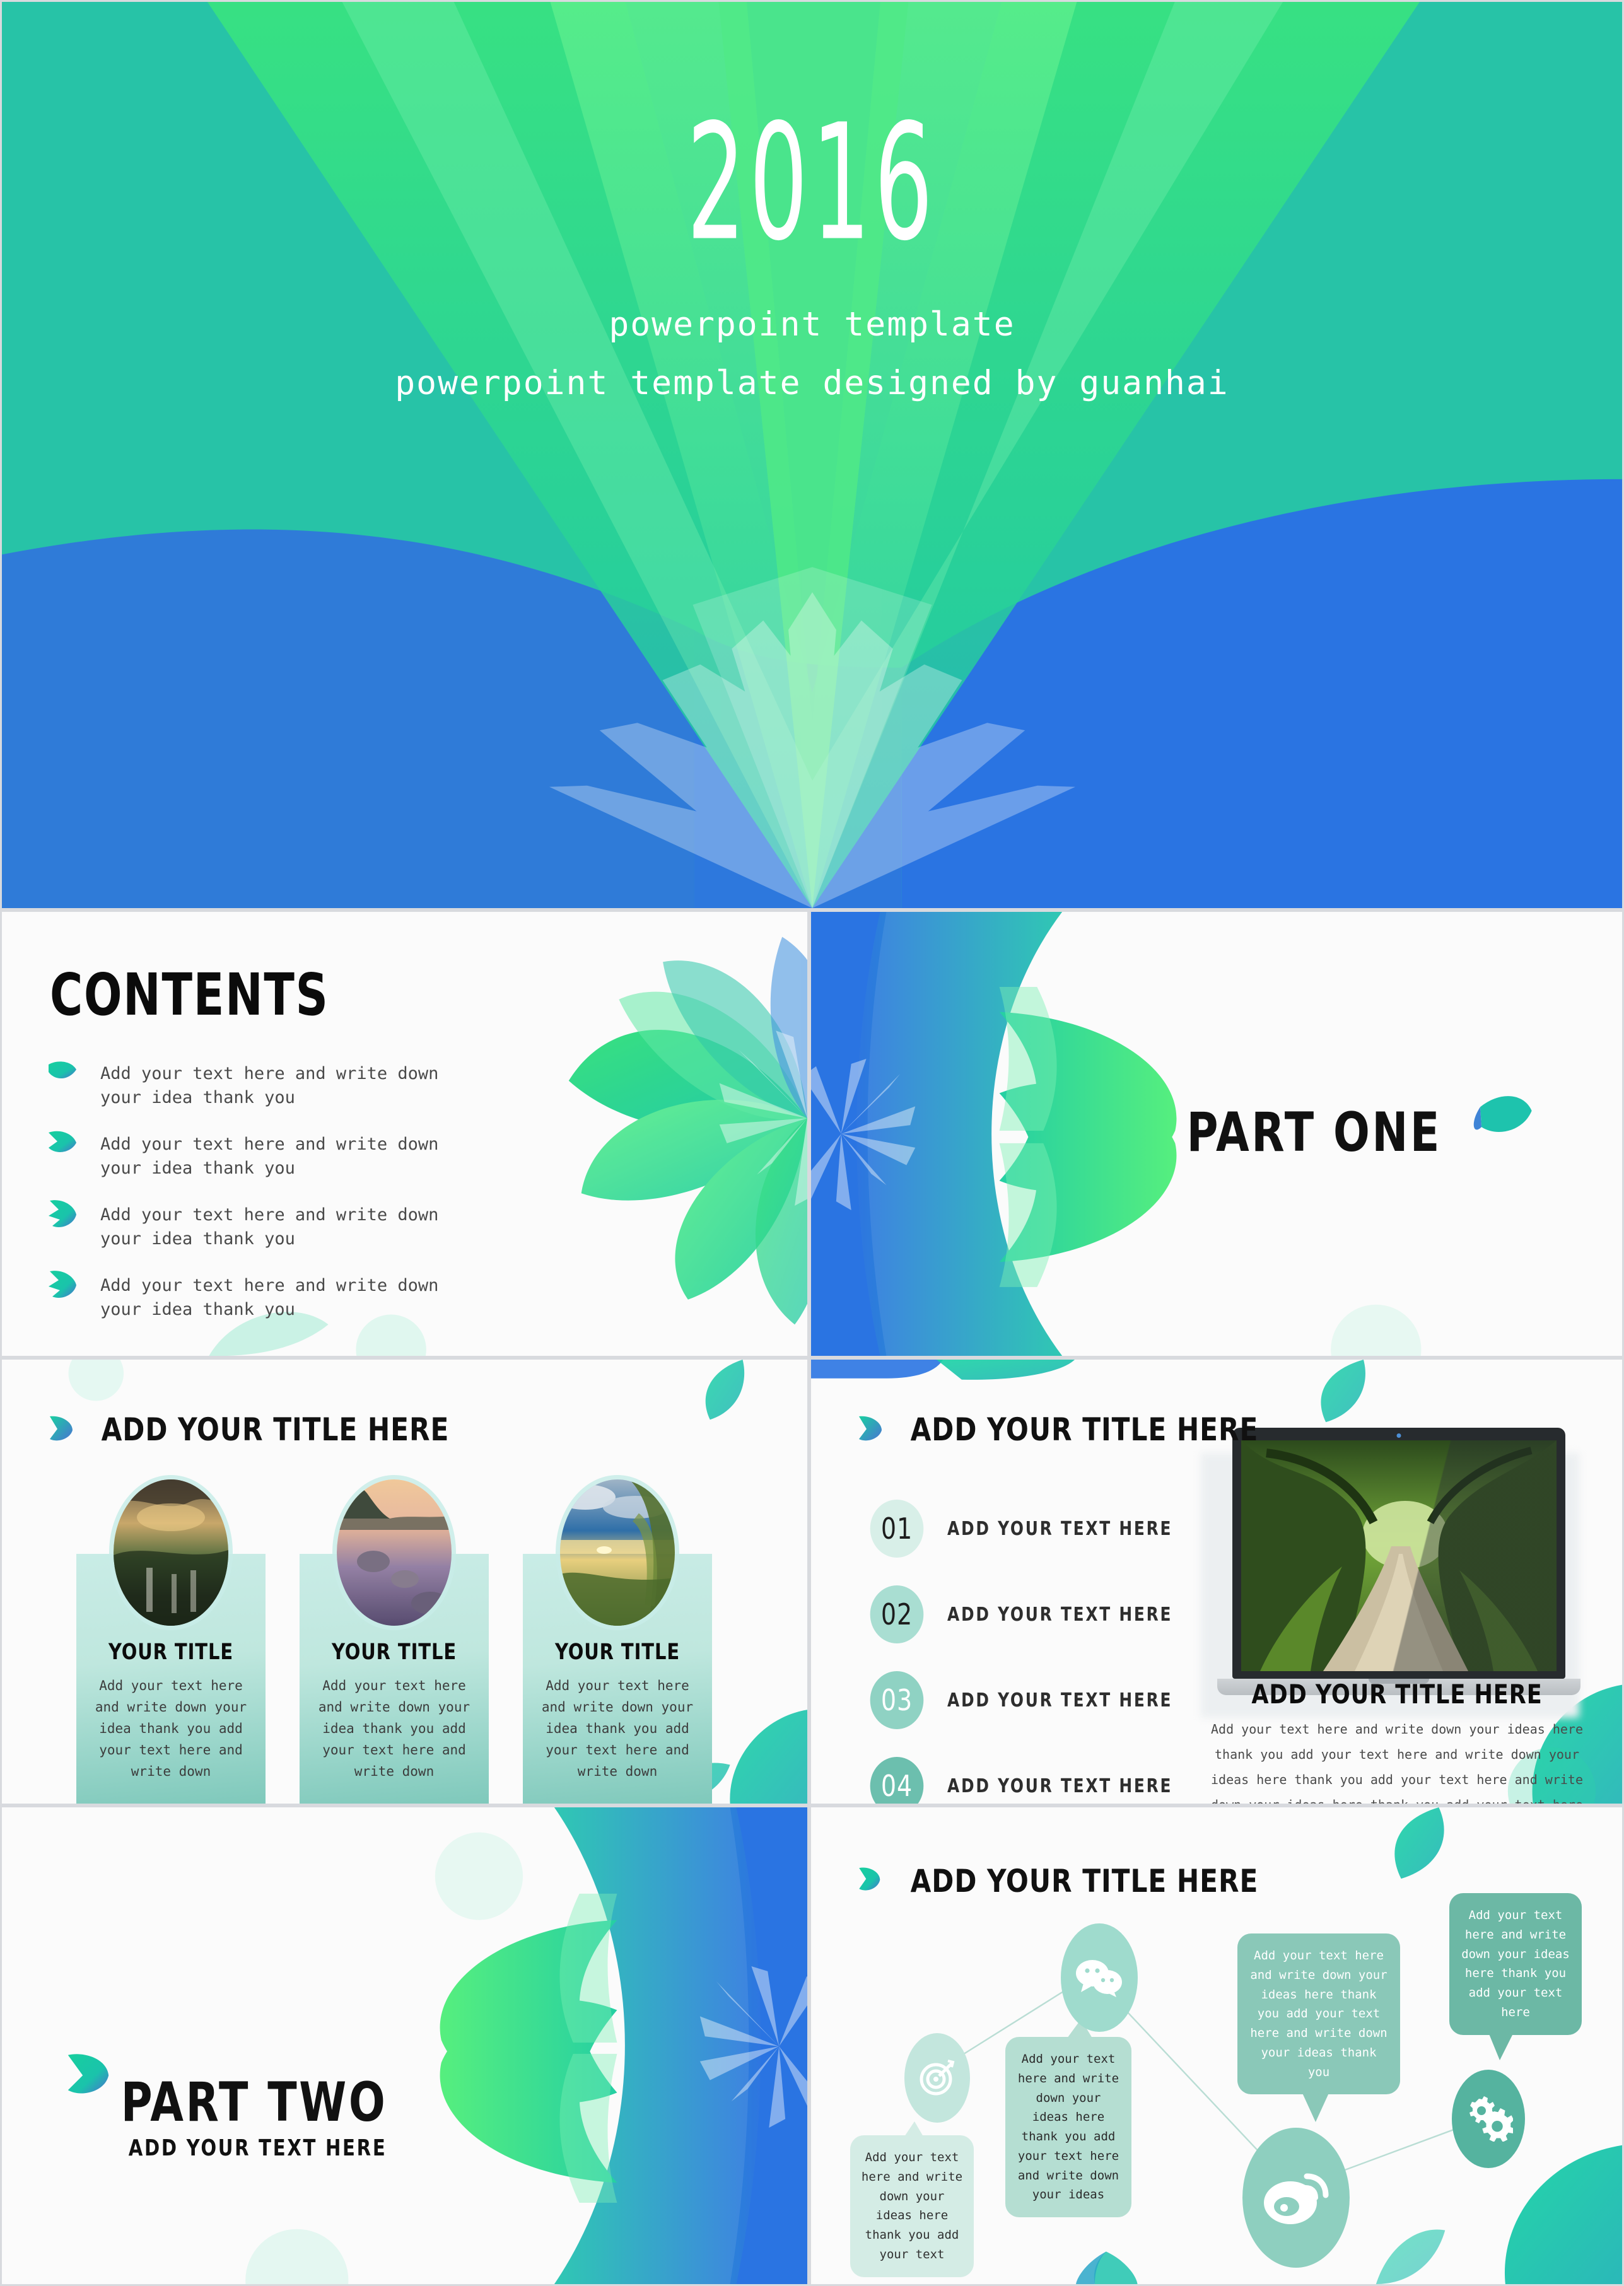  Describe the element at coordinates (1099, 1977) in the screenshot. I see `wechat-icon` at that location.